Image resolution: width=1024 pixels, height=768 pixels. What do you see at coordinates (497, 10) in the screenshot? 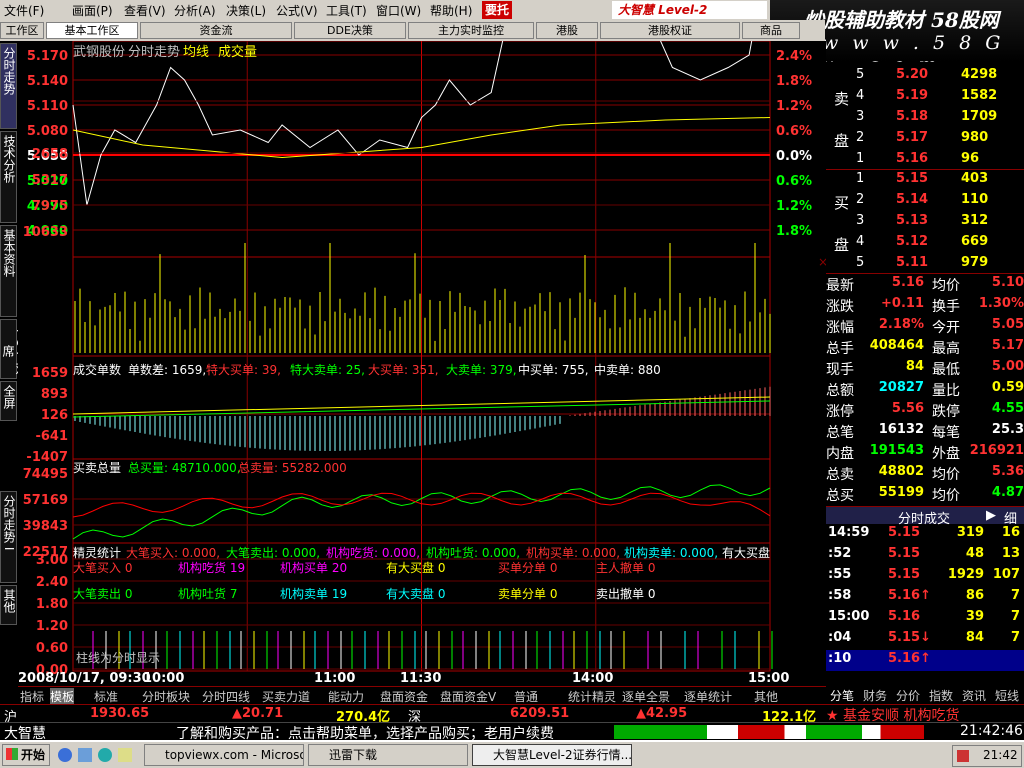
I see `menu-hot-button: 要托` at bounding box center [497, 10].